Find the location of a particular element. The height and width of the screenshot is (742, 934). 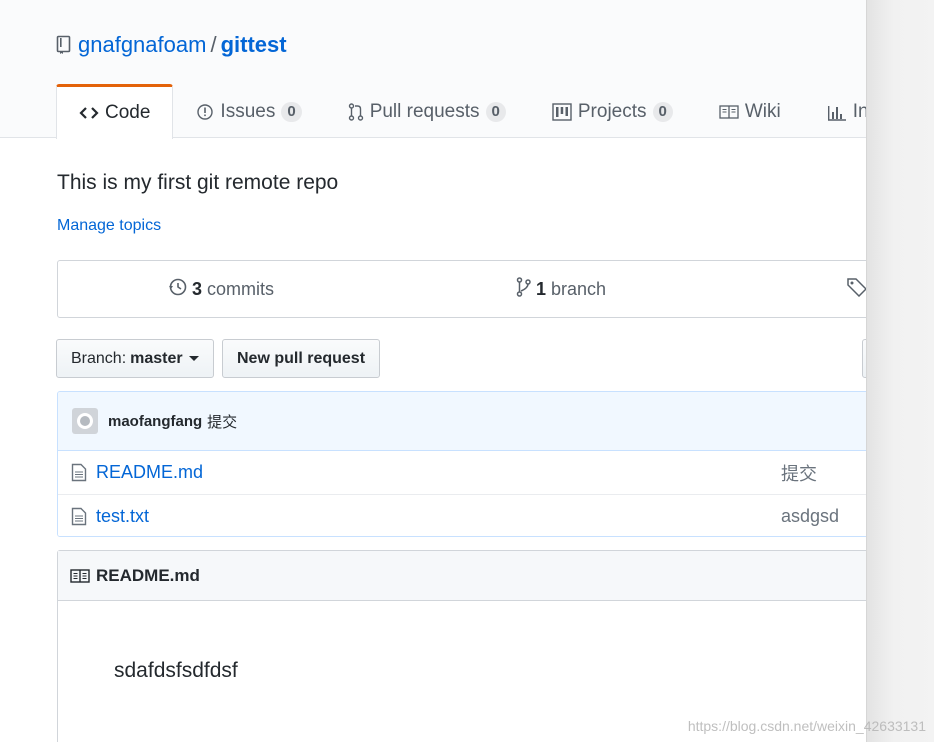

graph-icon is located at coordinates (837, 112).